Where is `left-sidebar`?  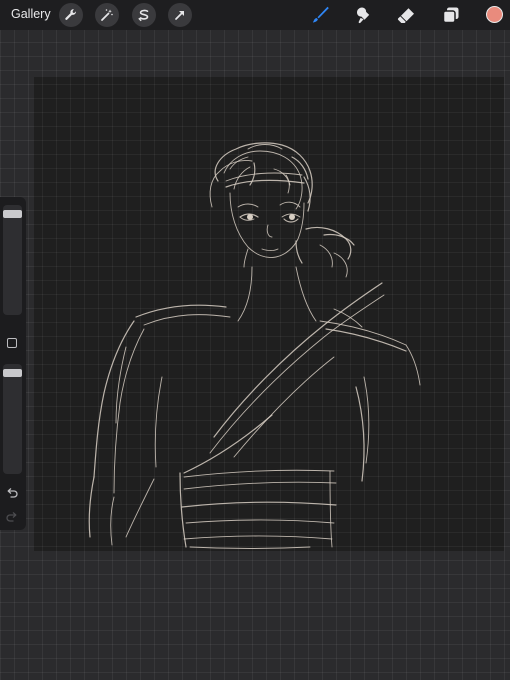
left-sidebar is located at coordinates (13, 363).